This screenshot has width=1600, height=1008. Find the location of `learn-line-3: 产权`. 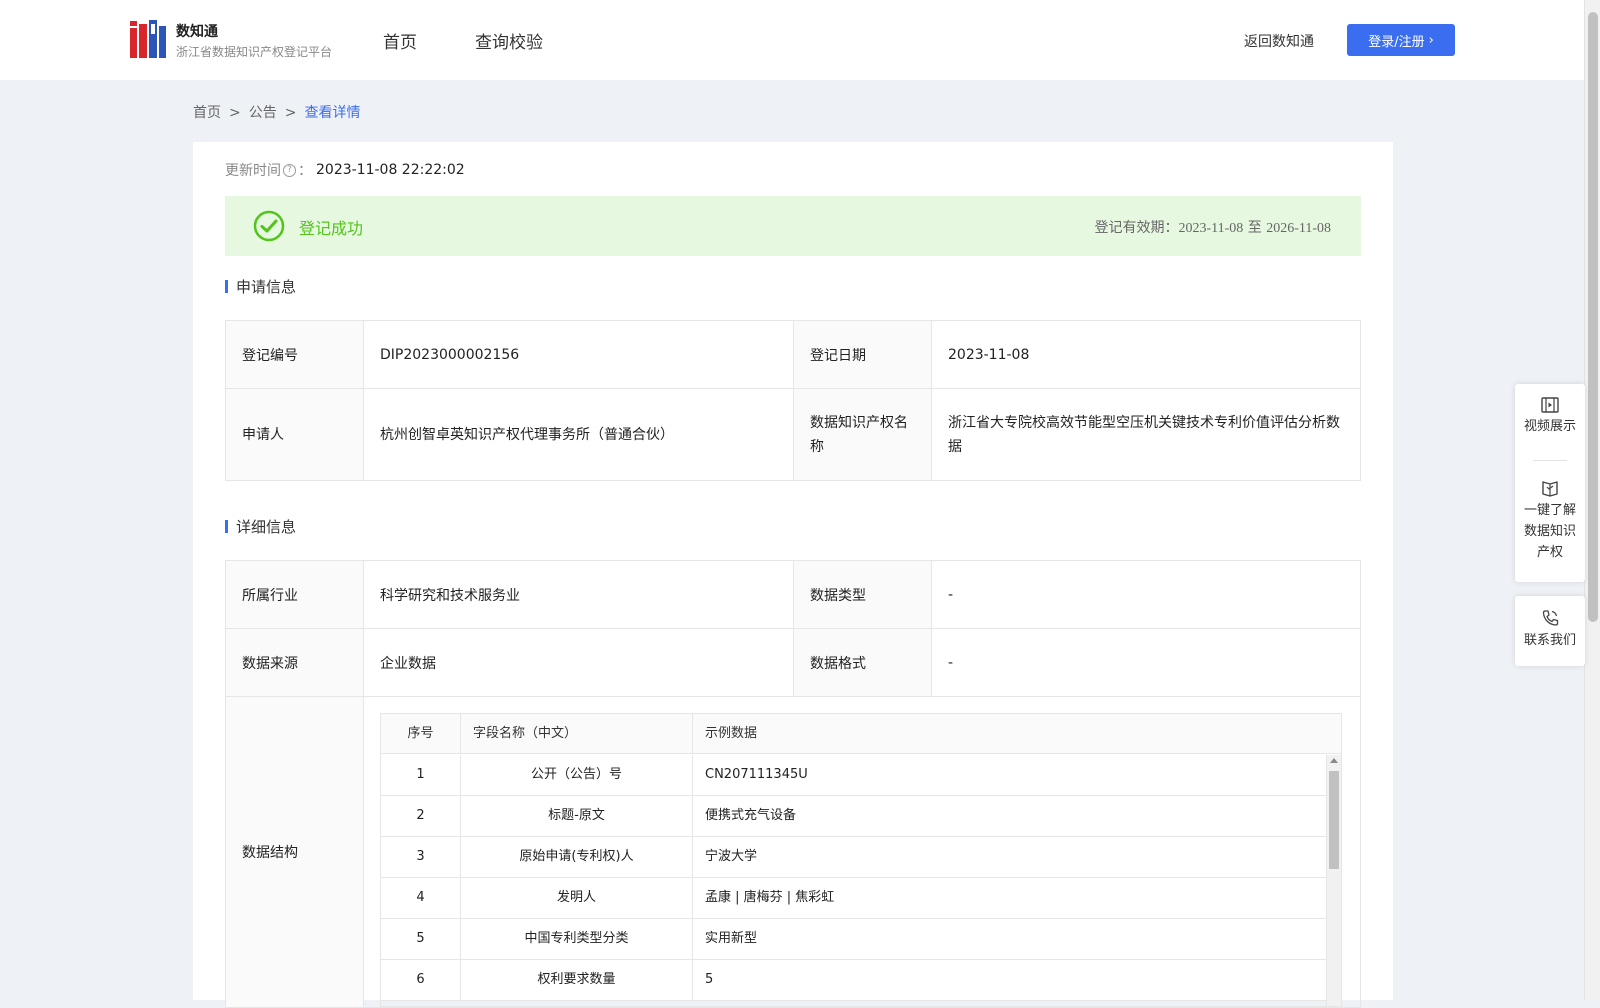

learn-line-3: 产权 is located at coordinates (1549, 552).